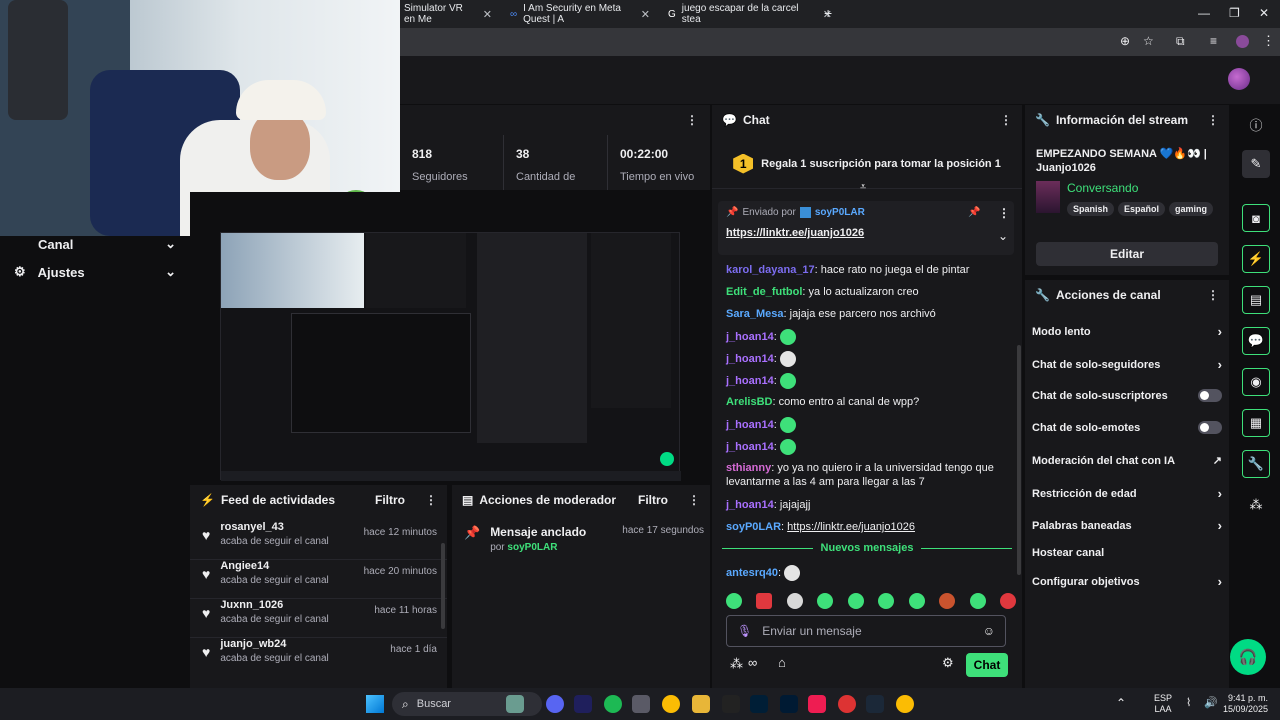 This screenshot has height=720, width=1280. What do you see at coordinates (375, 704) in the screenshot?
I see `windows-start-icon` at bounding box center [375, 704].